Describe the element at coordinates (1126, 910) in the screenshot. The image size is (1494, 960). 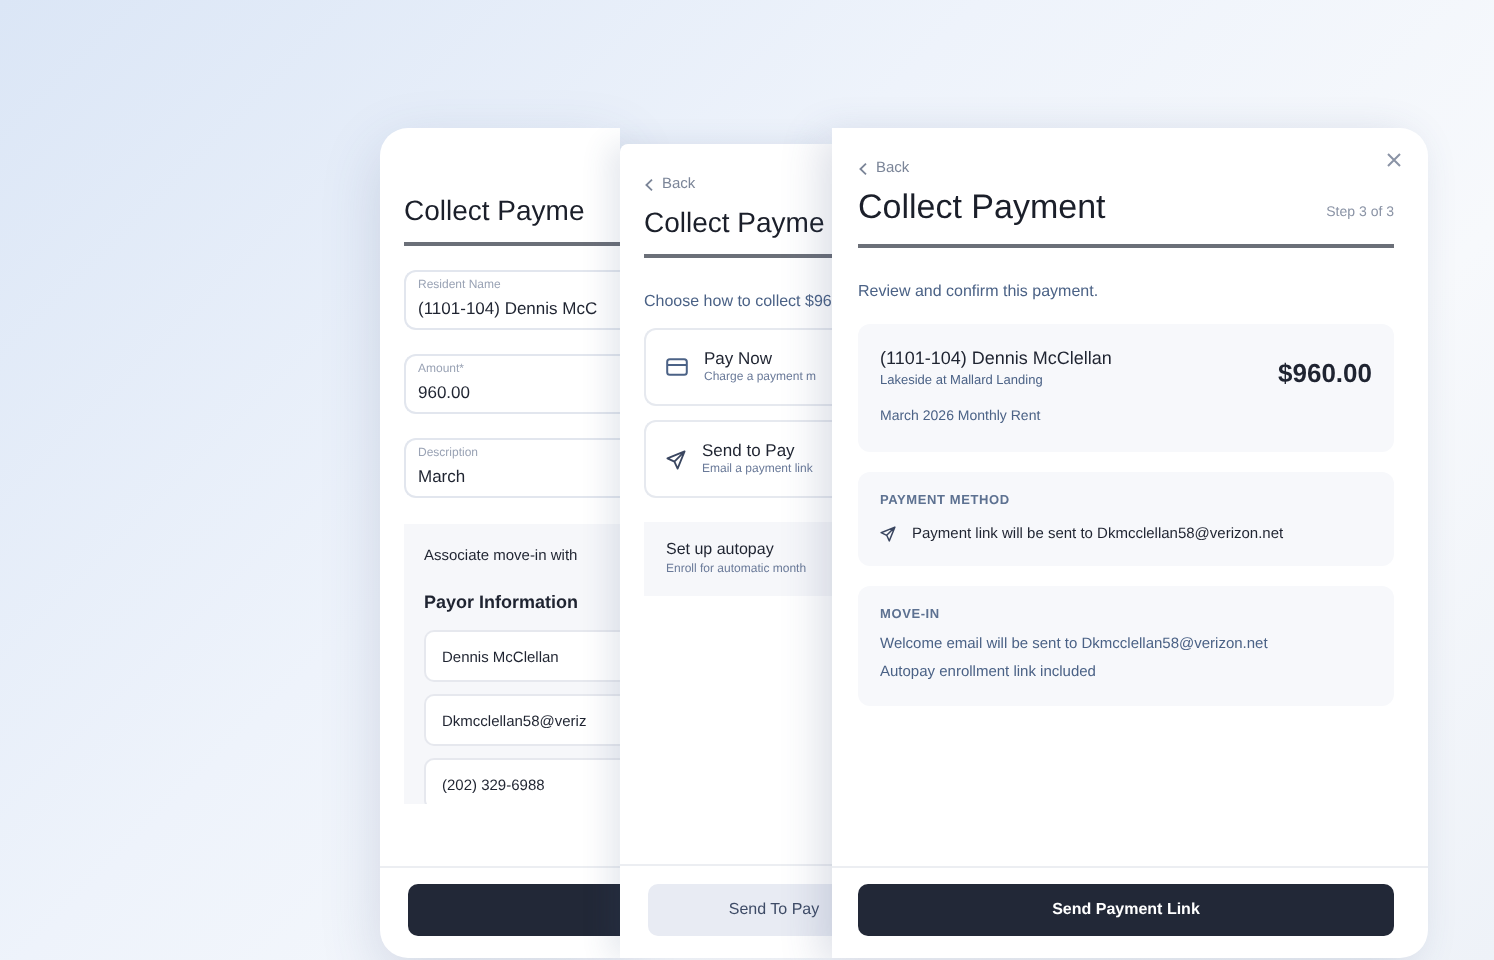
I see `send-payment-link-button: Send Payment Link` at that location.